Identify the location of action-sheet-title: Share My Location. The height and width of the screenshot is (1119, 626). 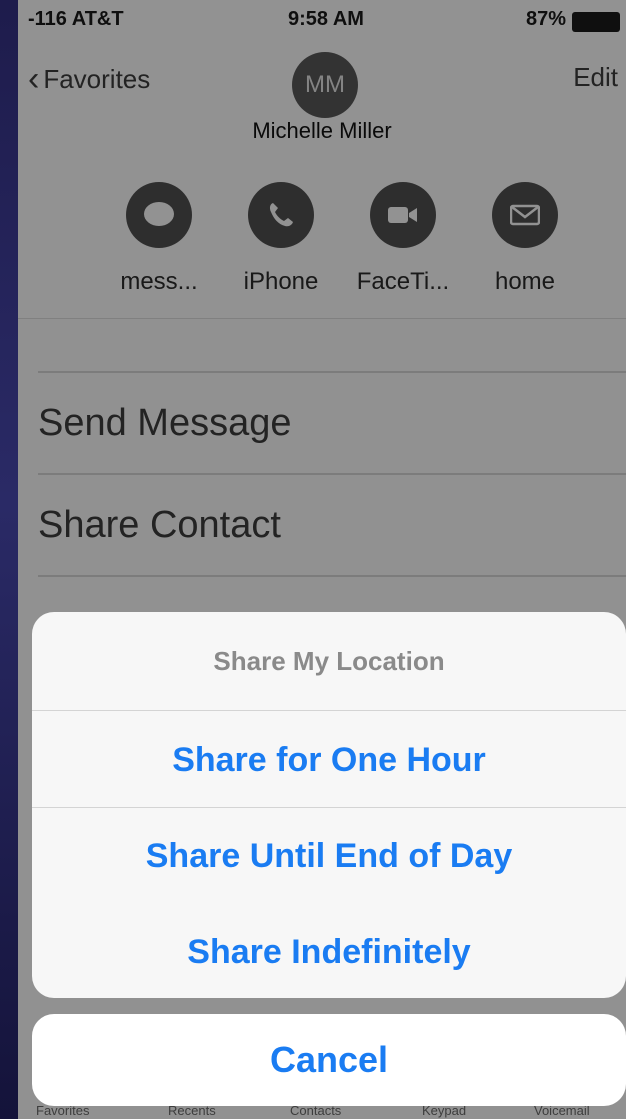
(329, 661).